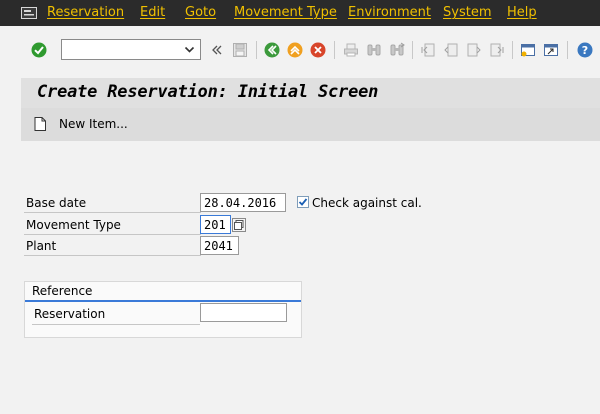 This screenshot has width=600, height=414. I want to click on collapse-icon, so click(217, 50).